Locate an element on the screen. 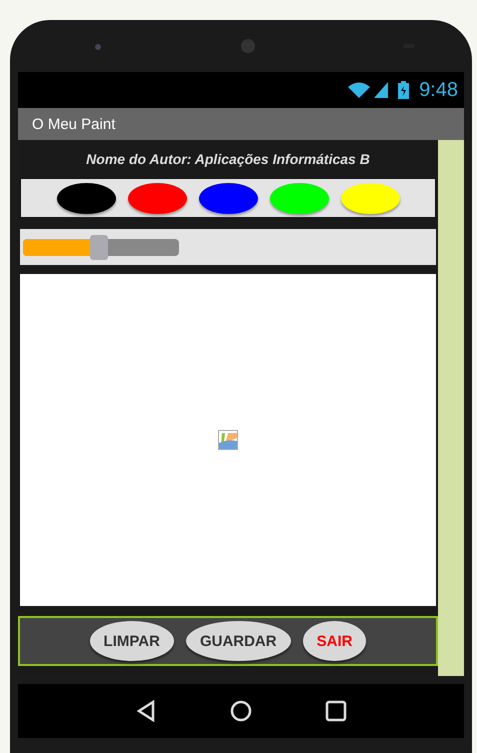 The width and height of the screenshot is (477, 753). action-button: LIMPAR is located at coordinates (132, 641).